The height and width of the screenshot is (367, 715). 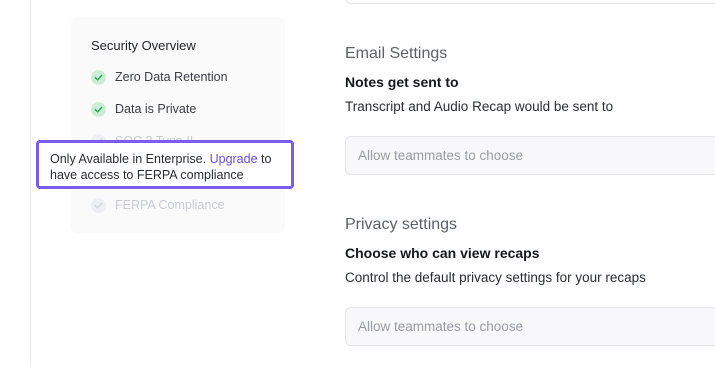 What do you see at coordinates (266, 159) in the screenshot?
I see `tooltip-suffix: to` at bounding box center [266, 159].